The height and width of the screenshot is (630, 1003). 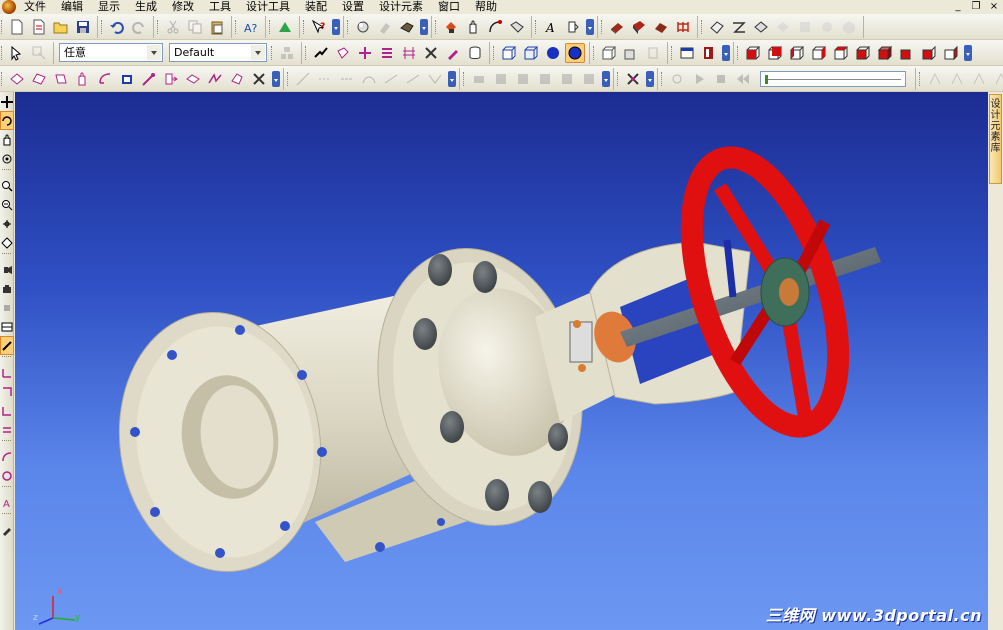 I want to click on box-shape-button, so click(x=661, y=27).